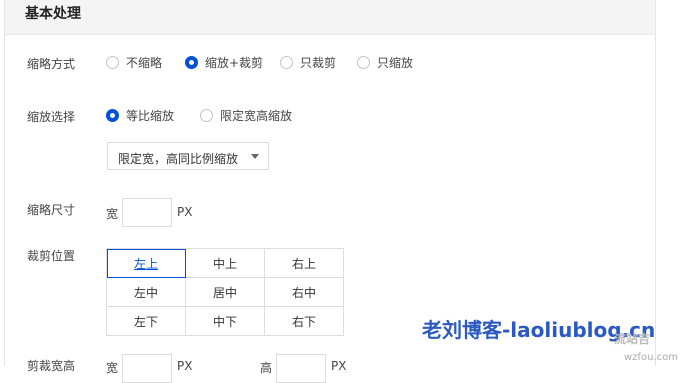  Describe the element at coordinates (395, 63) in the screenshot. I see `radio-label: 只缩放` at that location.